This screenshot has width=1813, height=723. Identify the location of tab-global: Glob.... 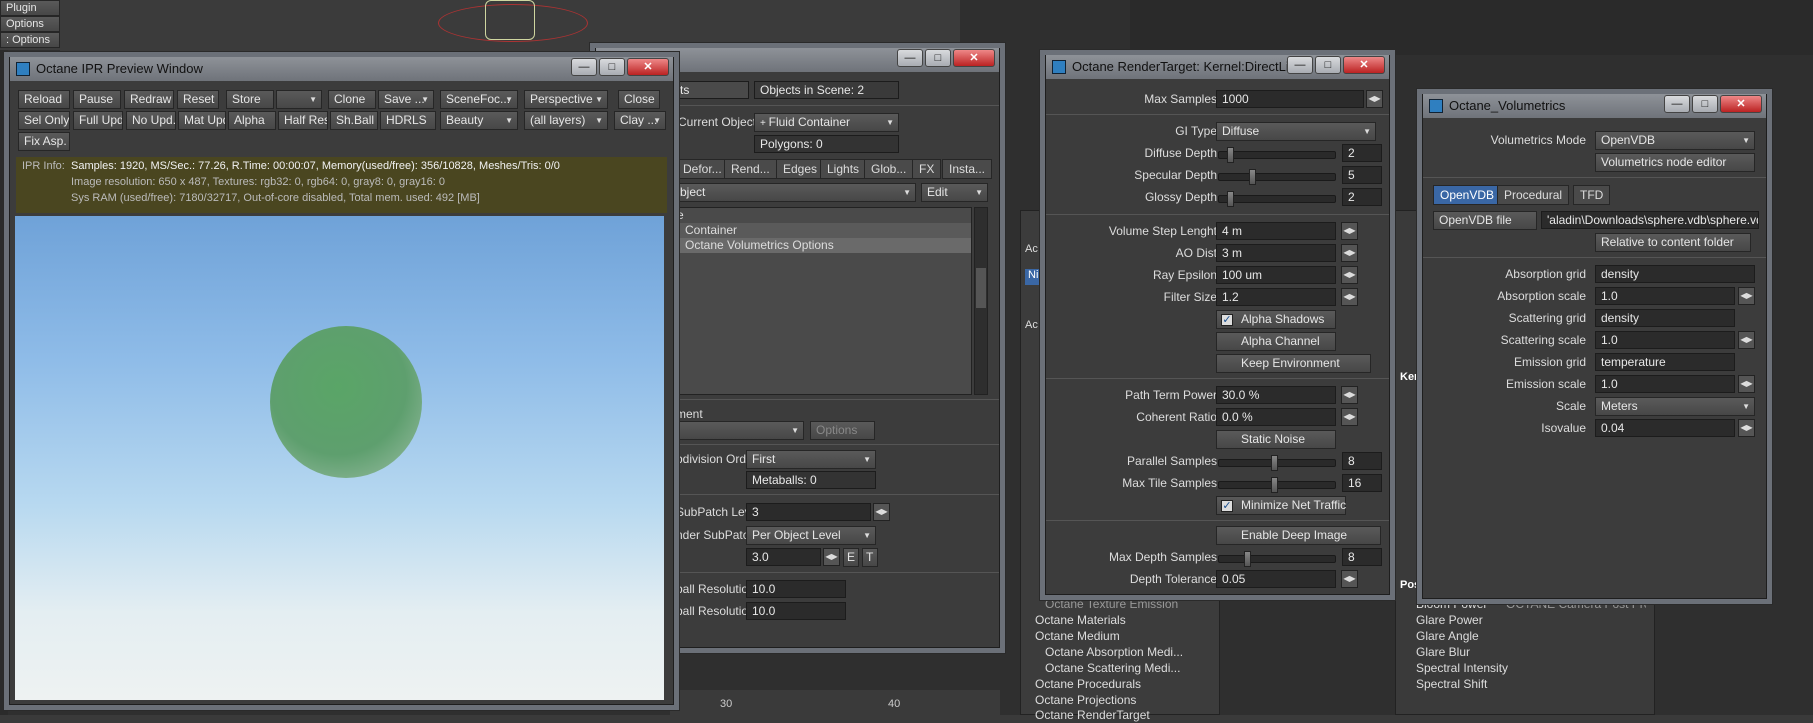
(889, 169).